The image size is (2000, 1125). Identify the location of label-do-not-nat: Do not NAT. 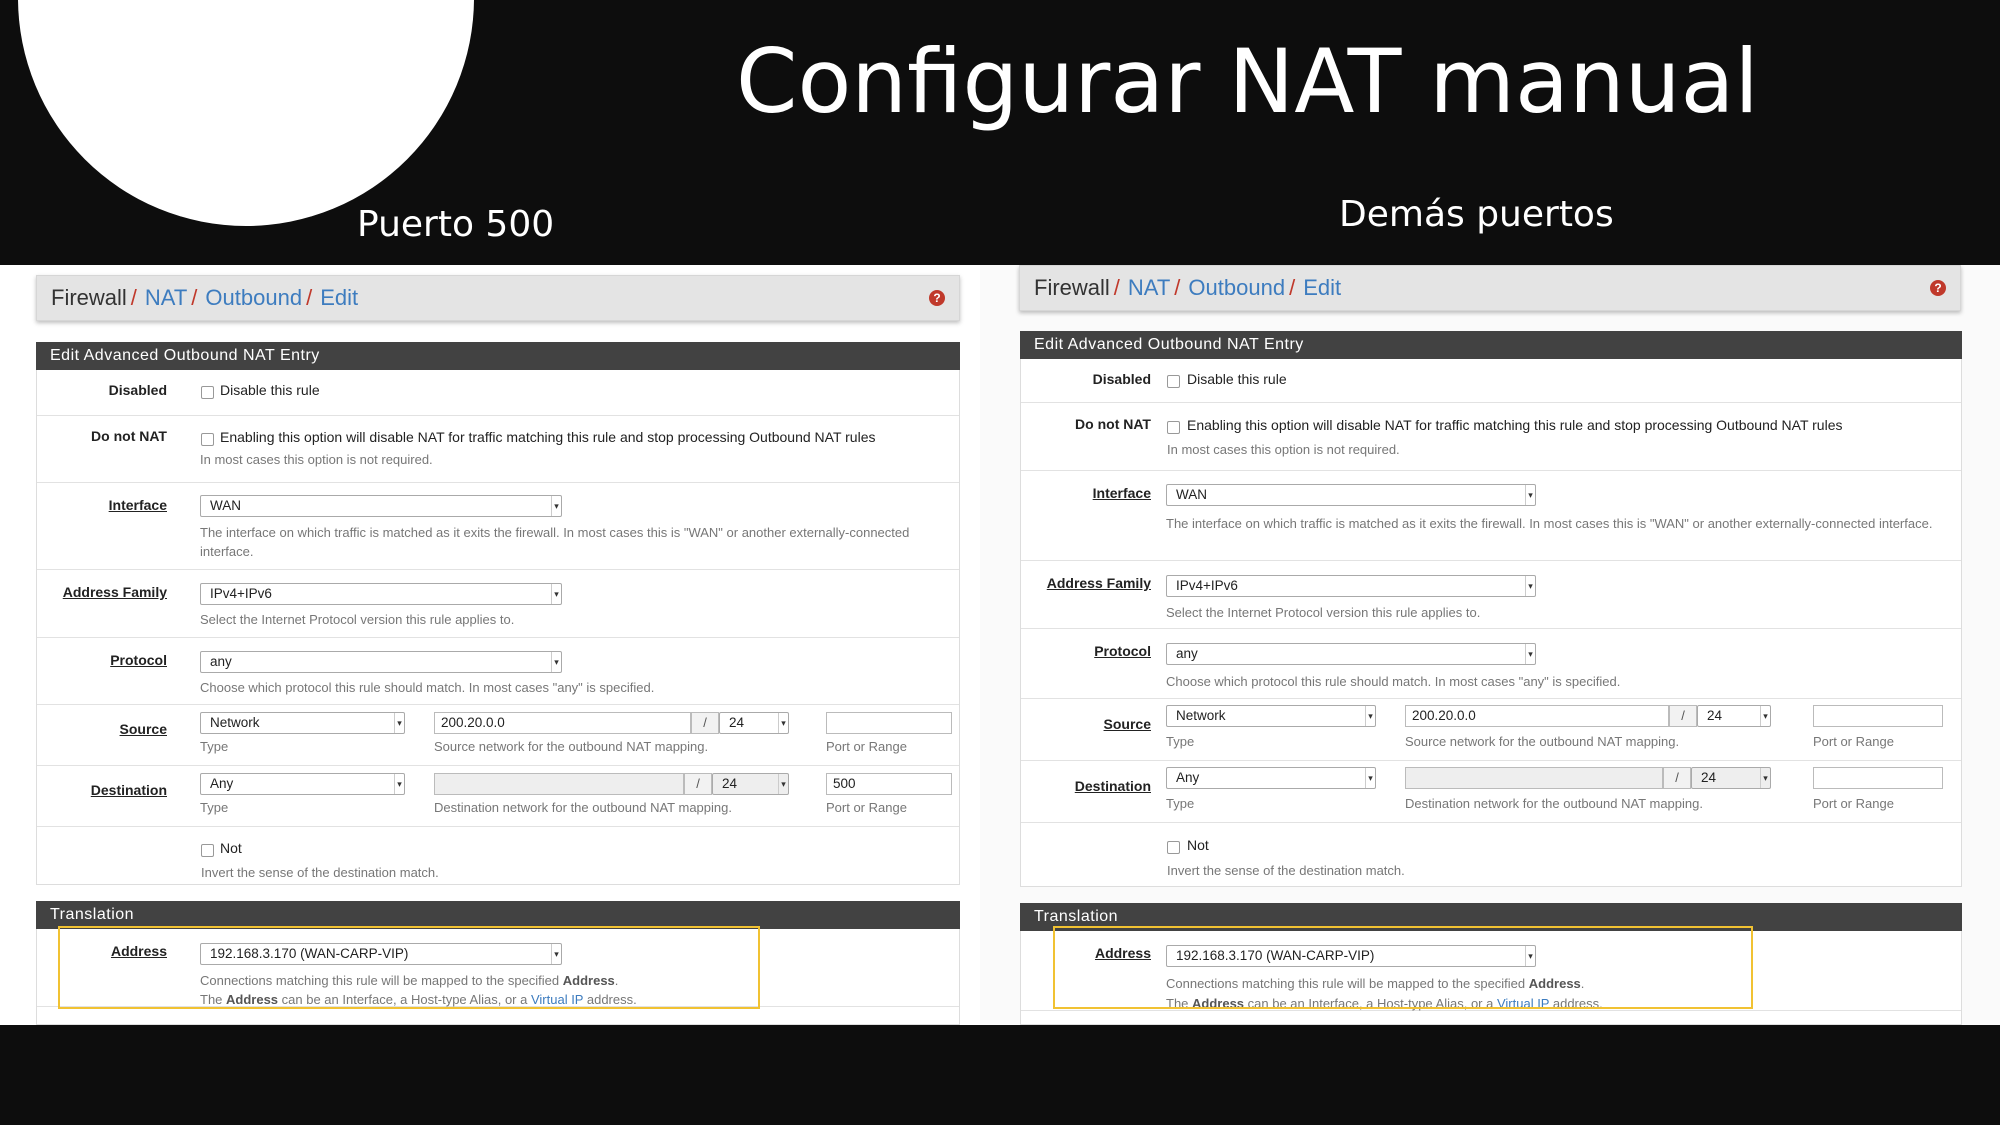
(1113, 424).